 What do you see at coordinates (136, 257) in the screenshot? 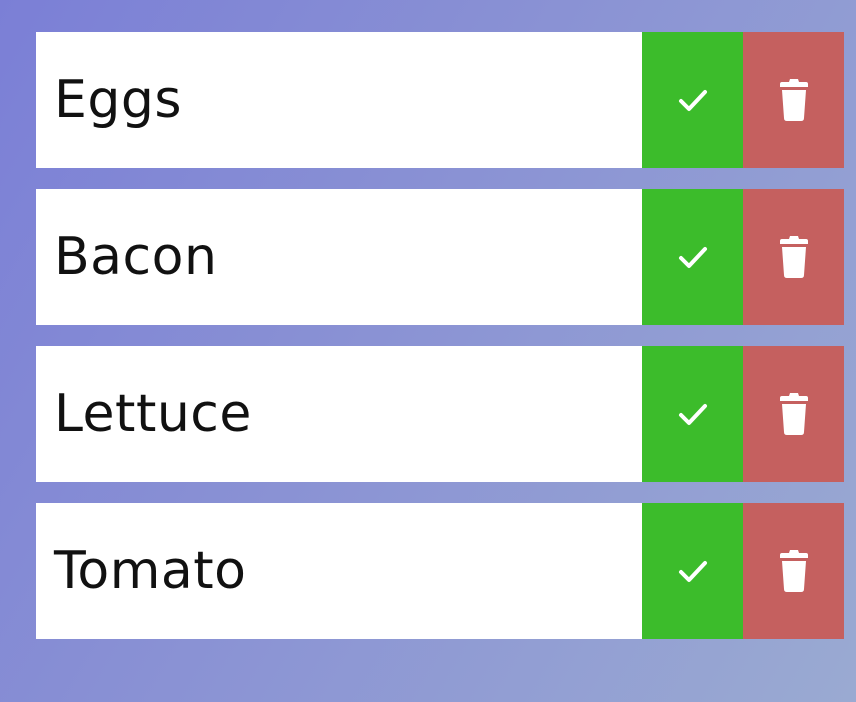
I see `todo-text: Bacon` at bounding box center [136, 257].